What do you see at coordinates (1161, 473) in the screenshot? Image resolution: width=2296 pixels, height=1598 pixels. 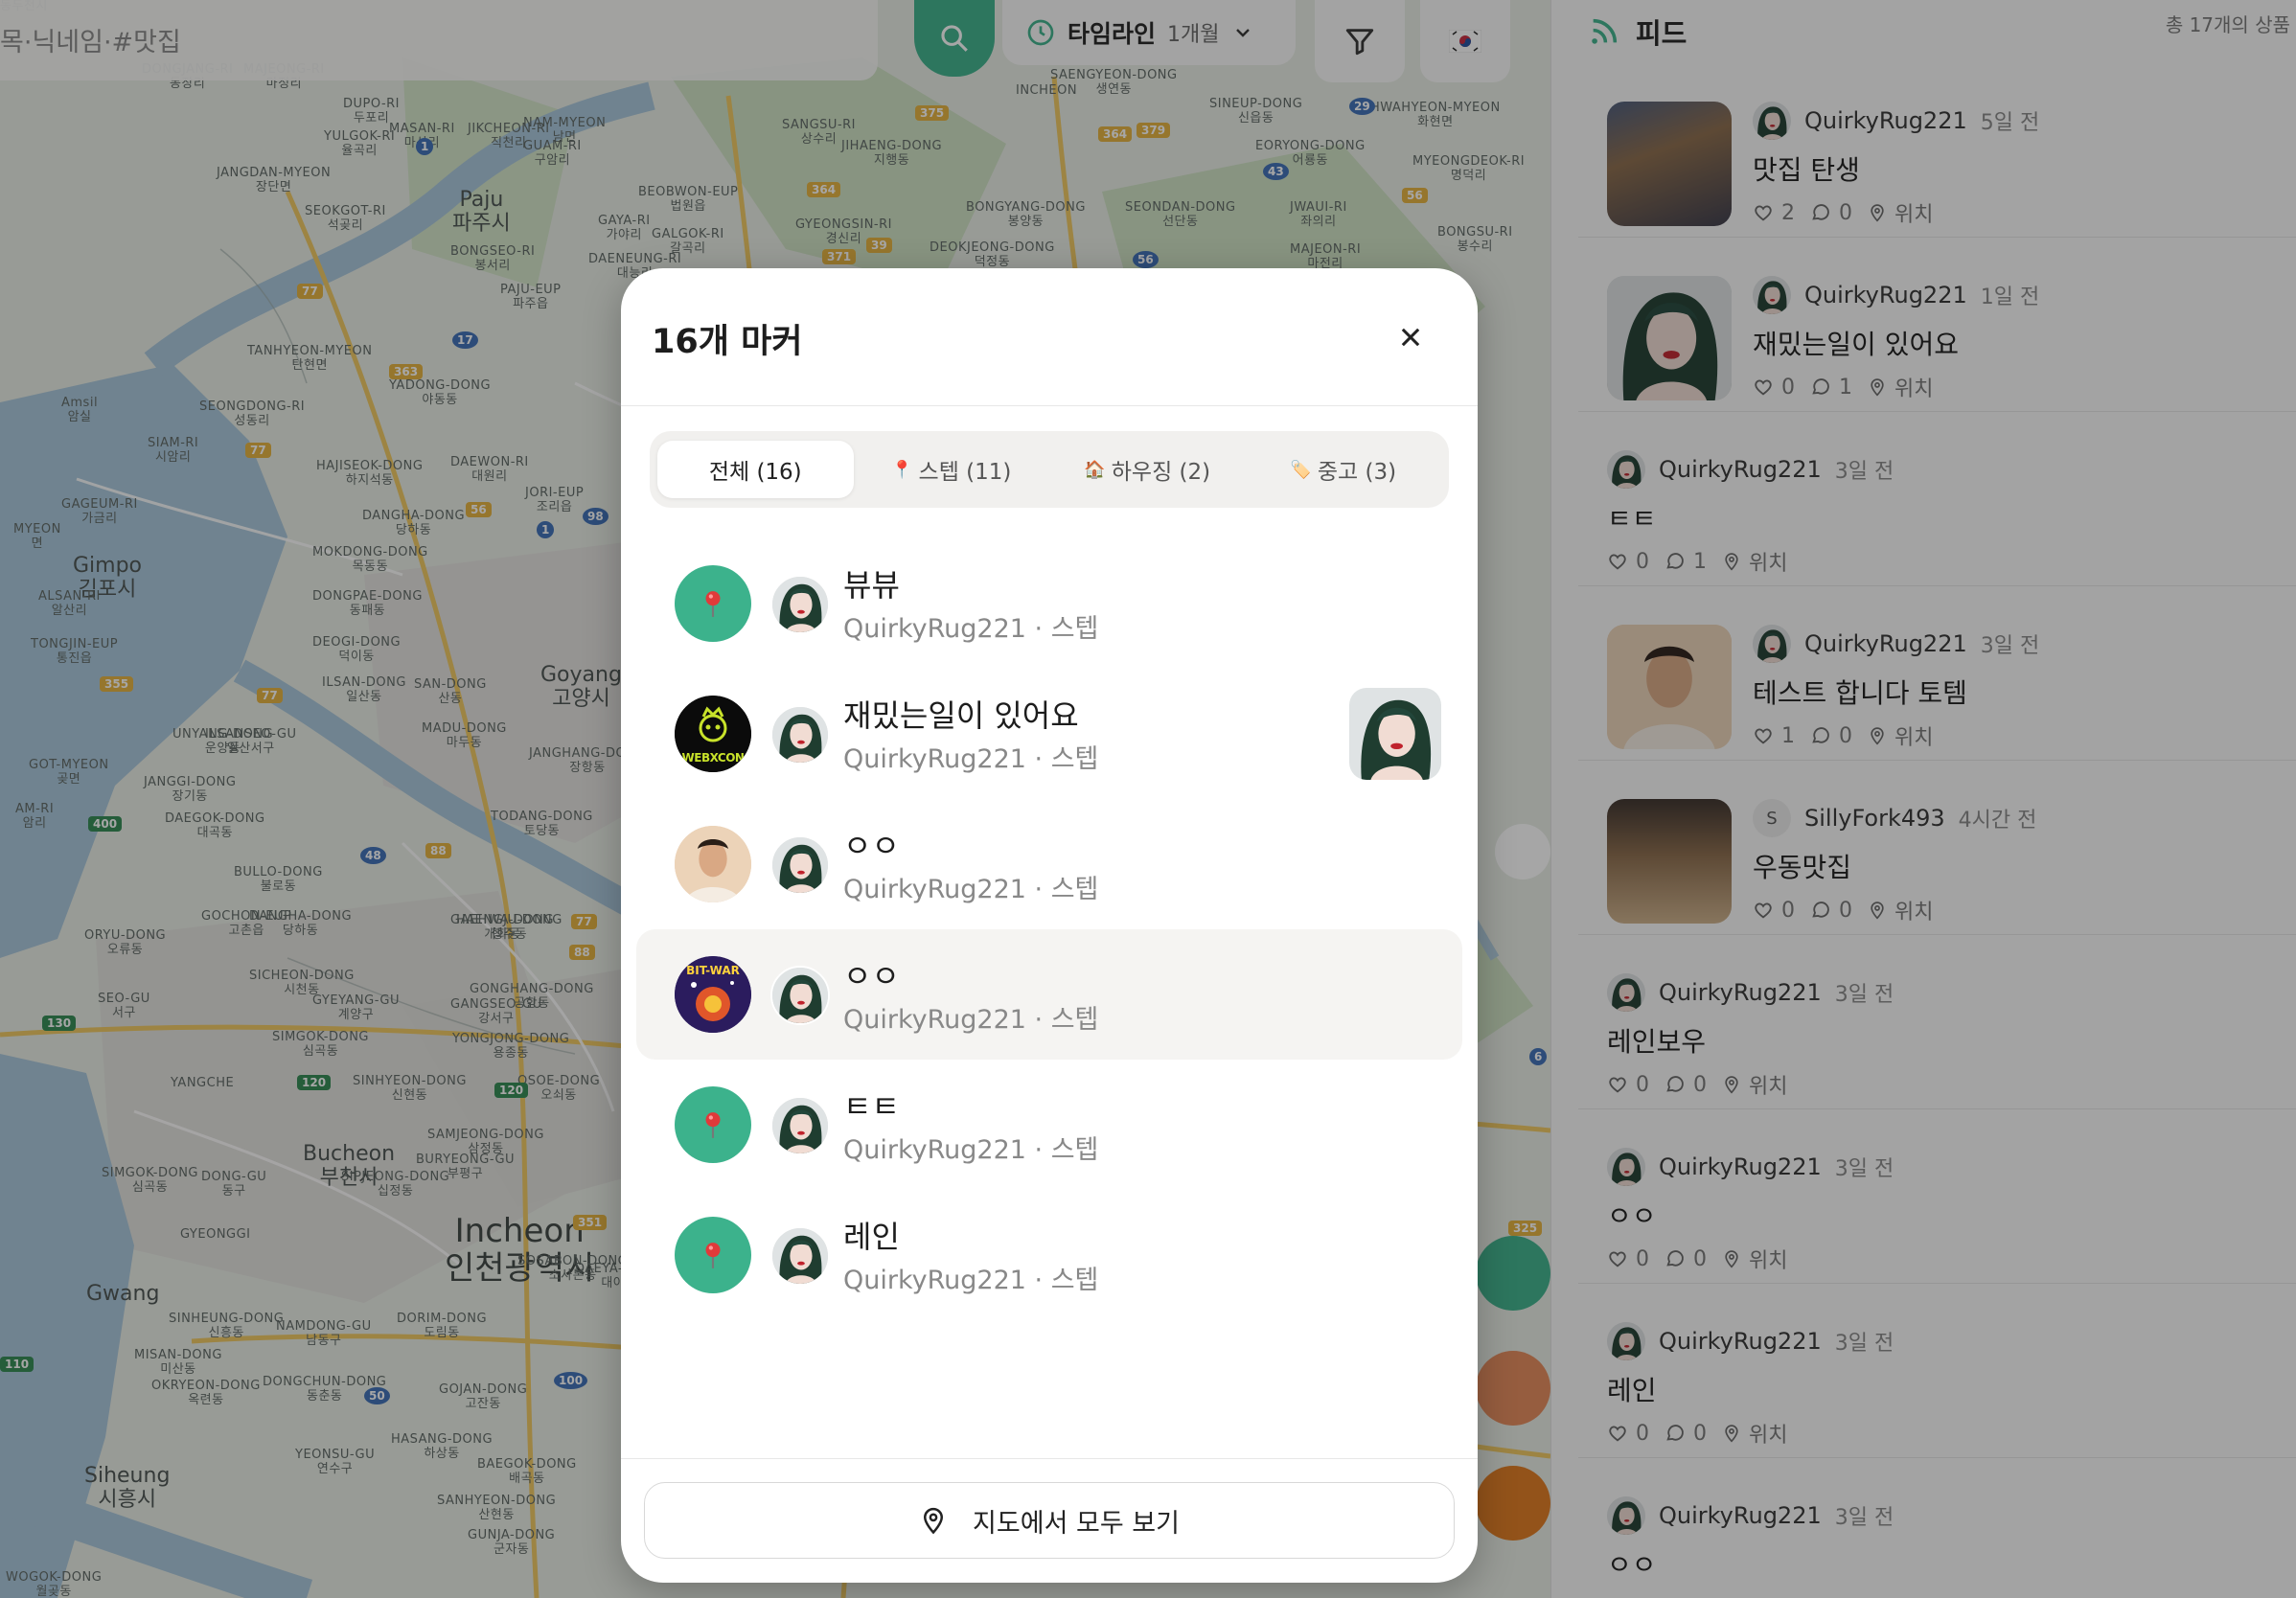 I see `tab-label: 하우징 (2)` at bounding box center [1161, 473].